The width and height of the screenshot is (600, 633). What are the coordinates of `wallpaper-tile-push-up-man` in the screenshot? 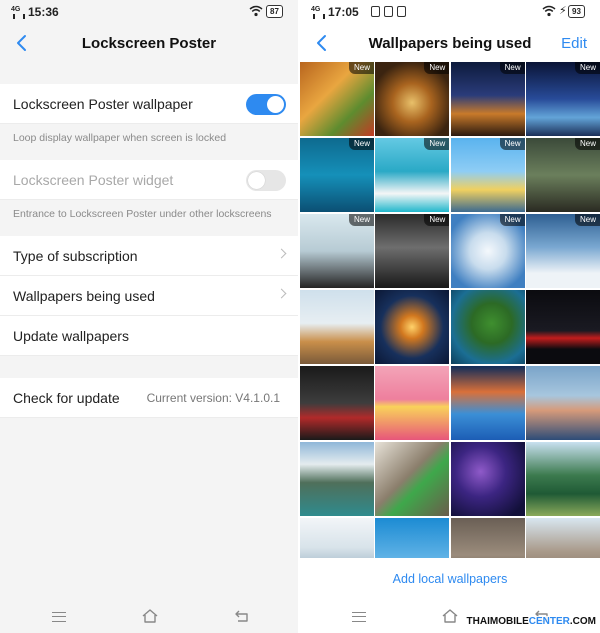 It's located at (562, 403).